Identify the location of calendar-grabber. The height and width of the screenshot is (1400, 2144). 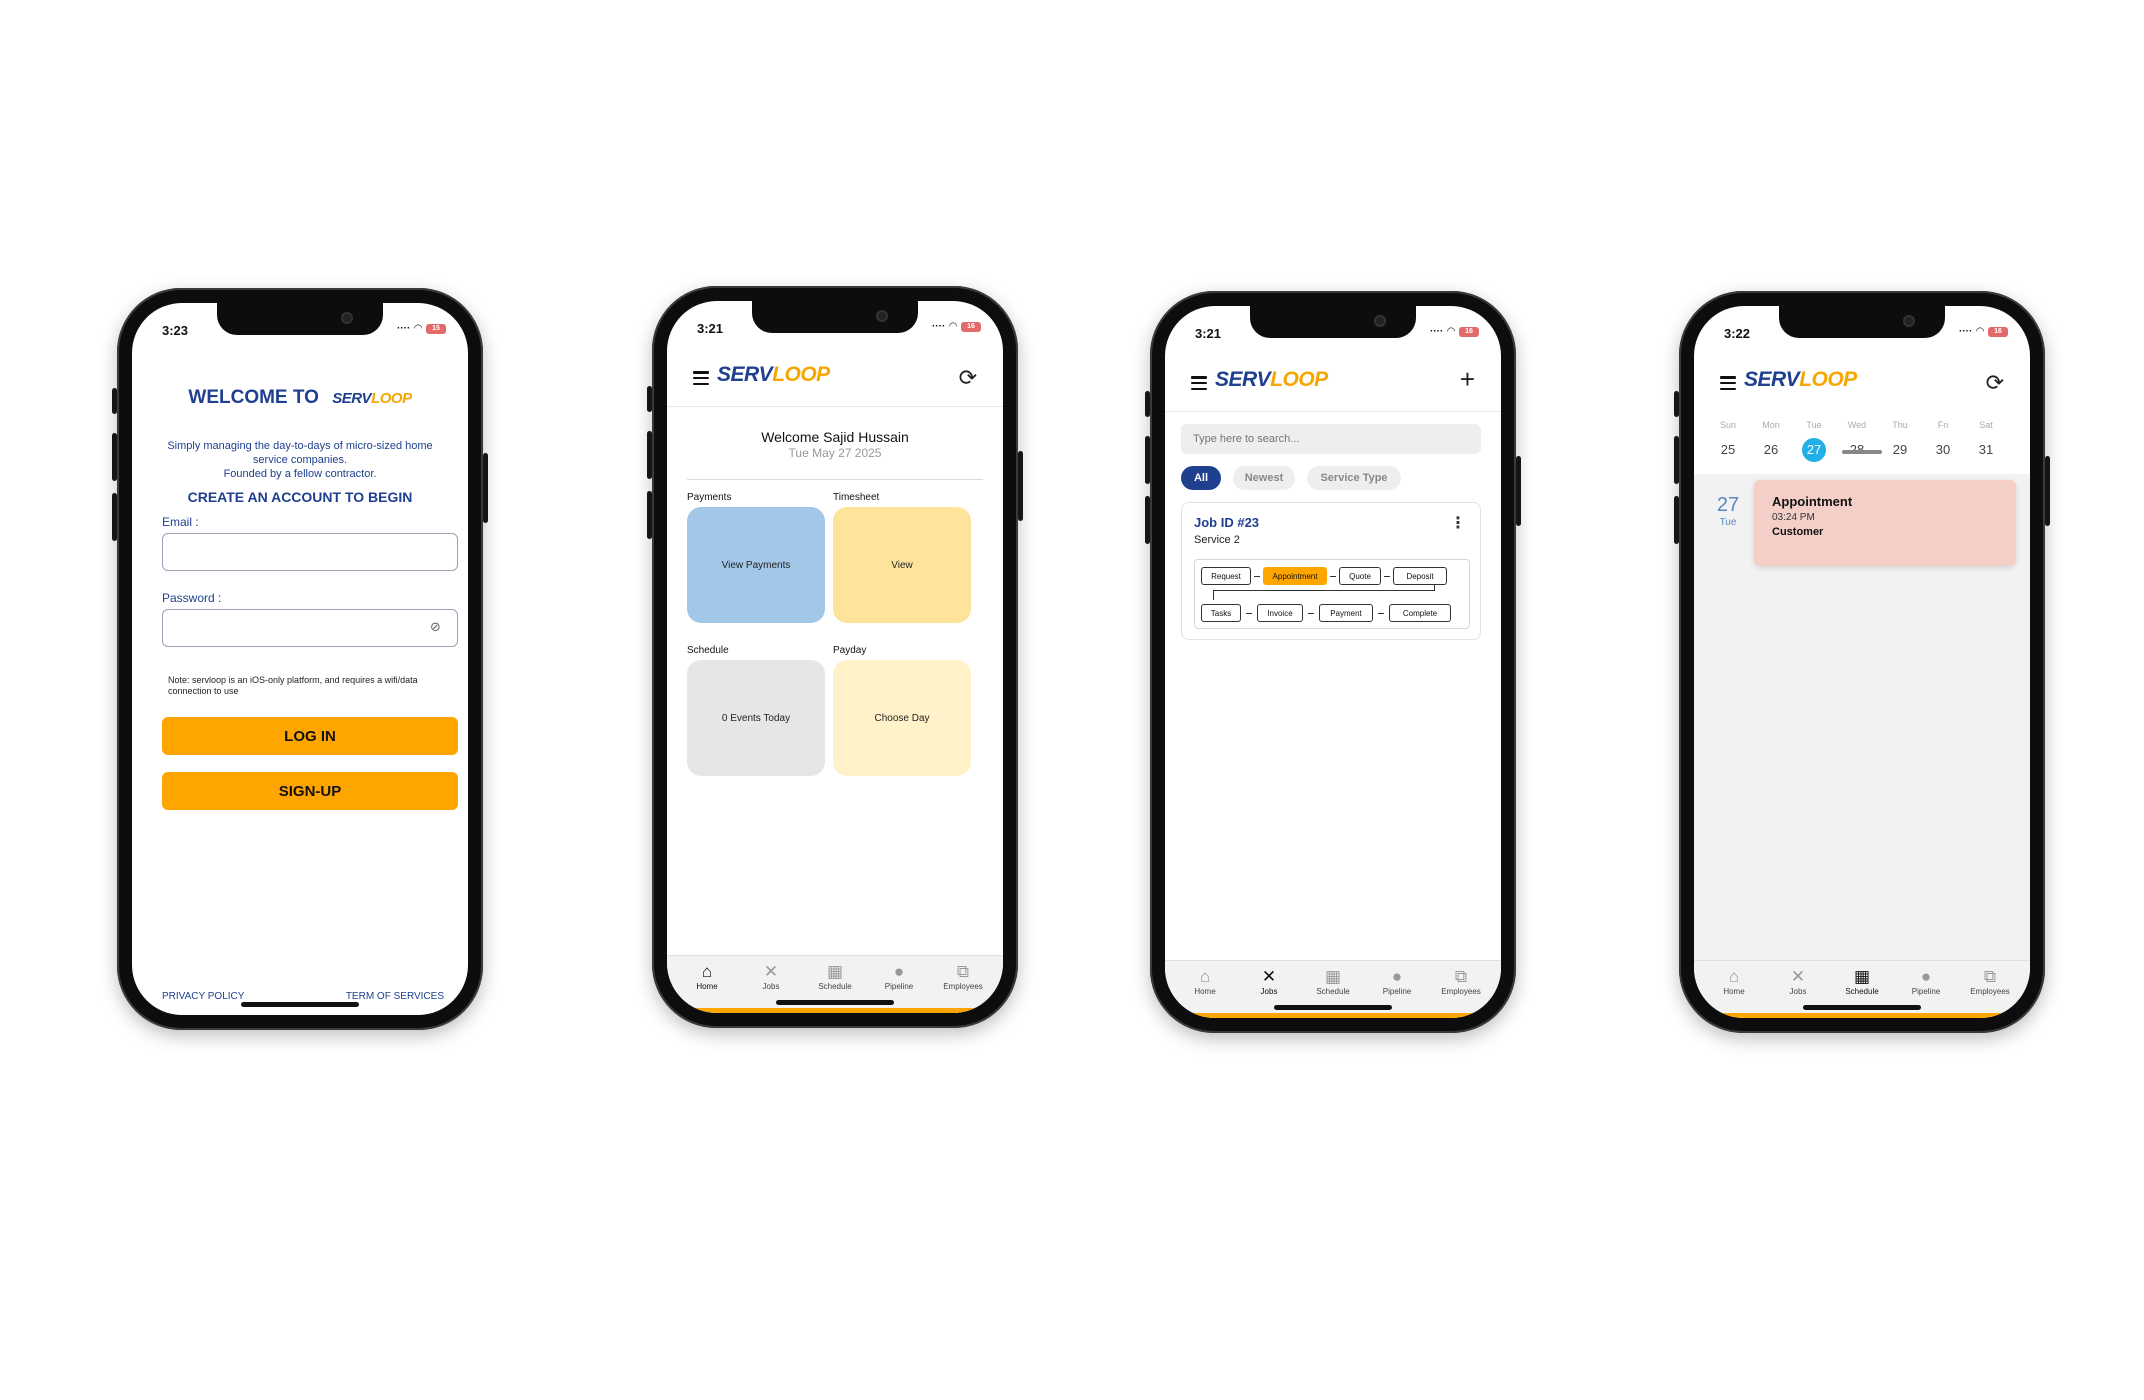
(1862, 452).